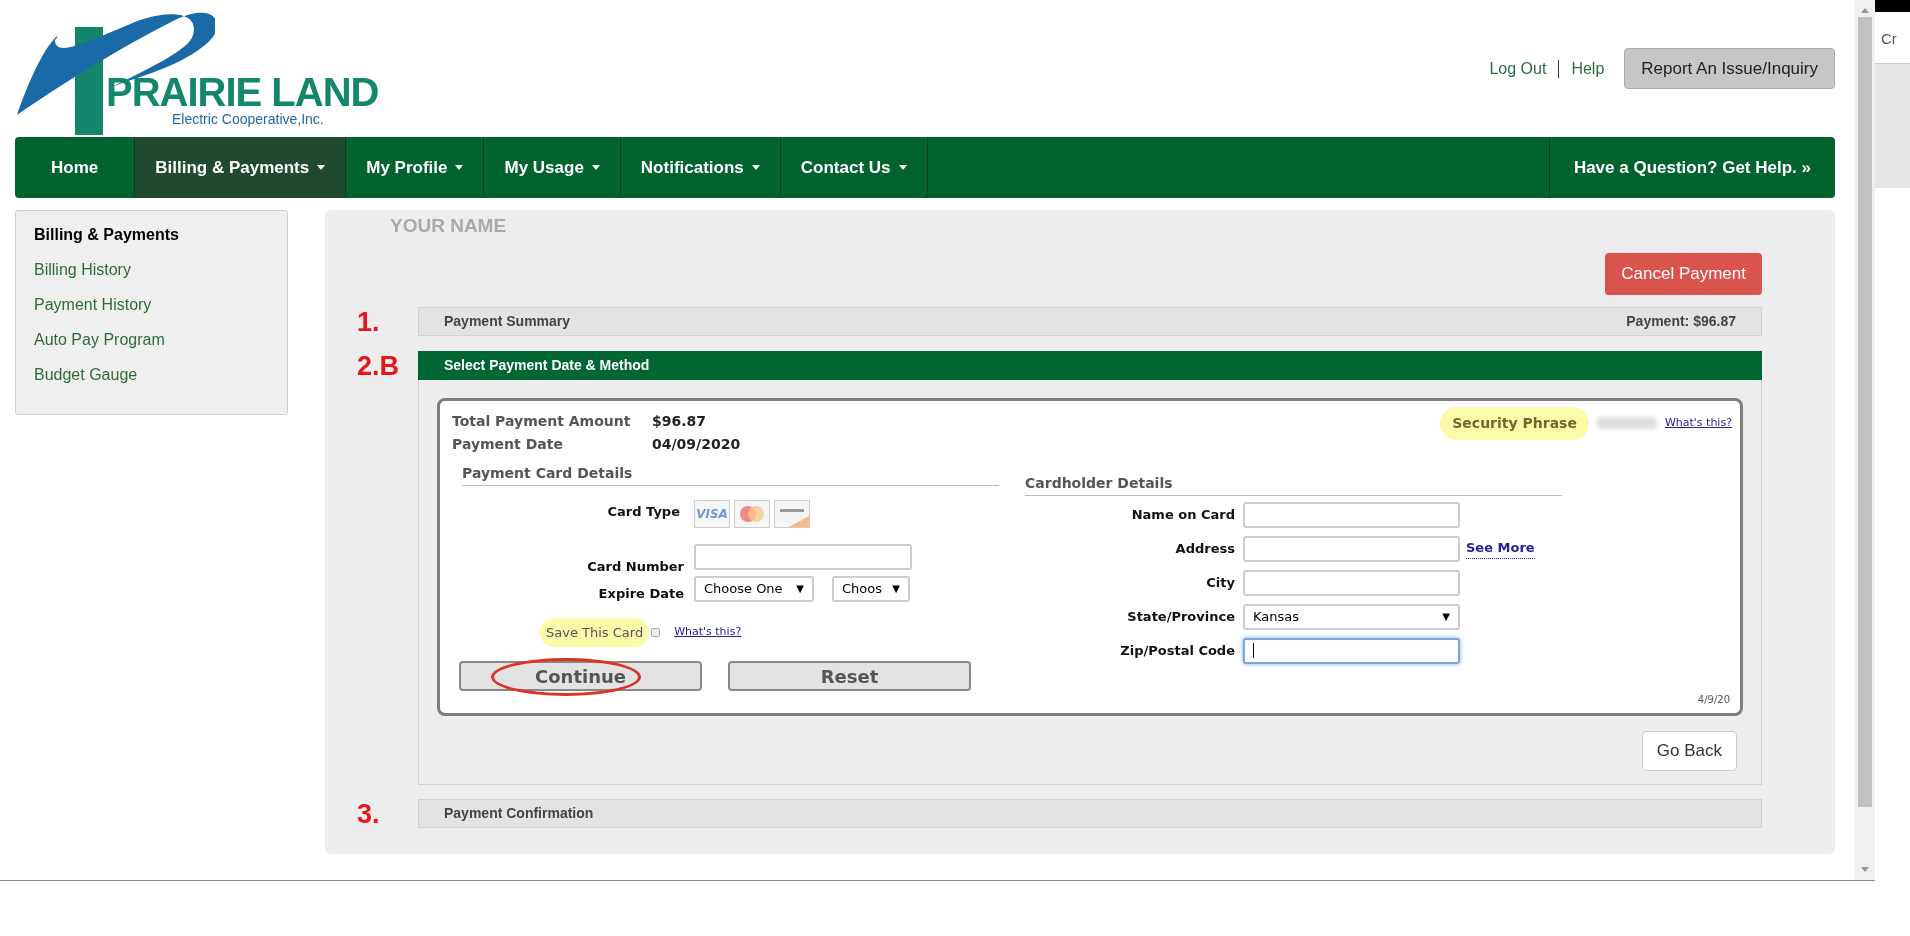 The image size is (1910, 936). I want to click on highlight-mark: Save This Card, so click(595, 632).